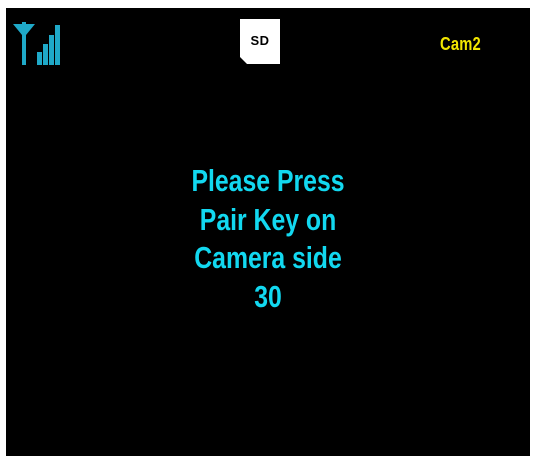 The image size is (536, 462). What do you see at coordinates (268, 219) in the screenshot?
I see `message-line: Pair Key on` at bounding box center [268, 219].